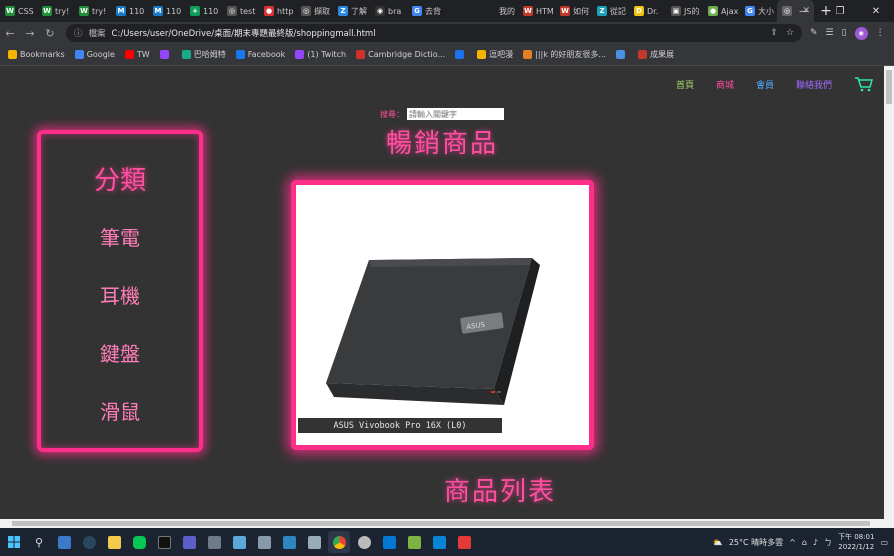 This screenshot has width=894, height=556. Describe the element at coordinates (565, 11) in the screenshot. I see `tab-favicon-icon: W` at that location.